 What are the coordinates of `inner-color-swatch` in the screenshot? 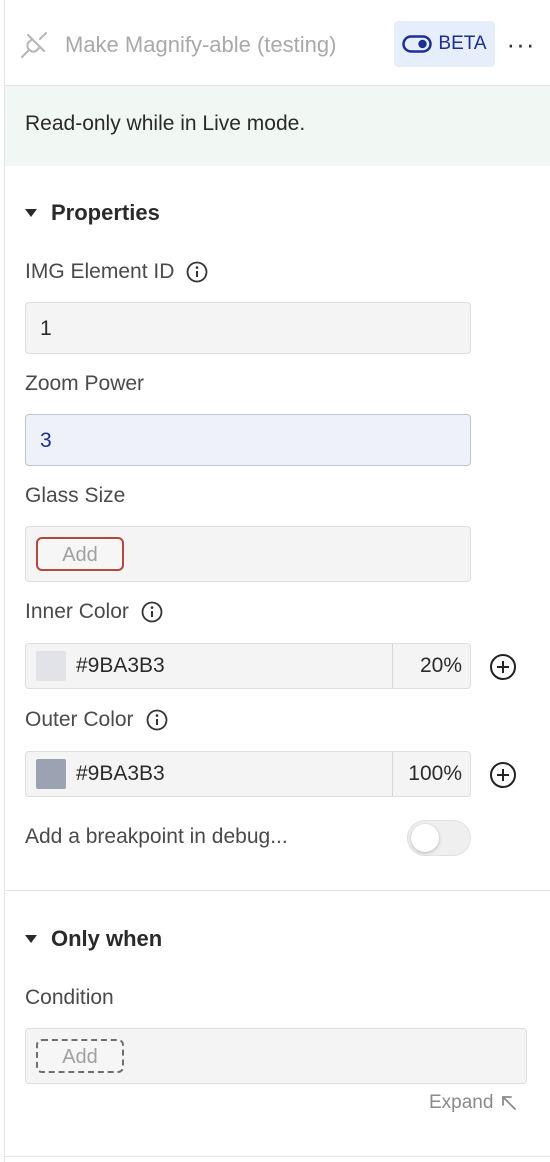 It's located at (51, 666).